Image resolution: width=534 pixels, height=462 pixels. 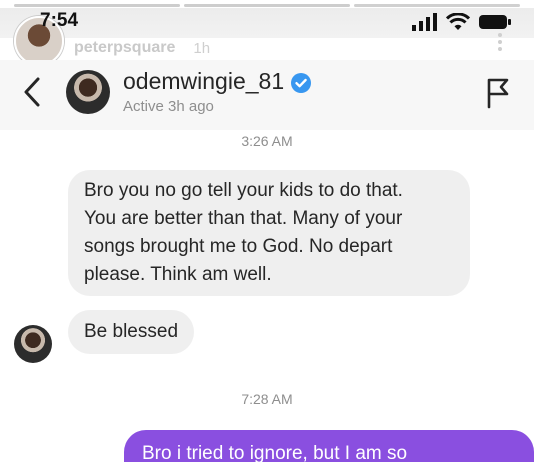 I want to click on message-text: Bro i tried to ignore, but I am so, so click(x=275, y=452).